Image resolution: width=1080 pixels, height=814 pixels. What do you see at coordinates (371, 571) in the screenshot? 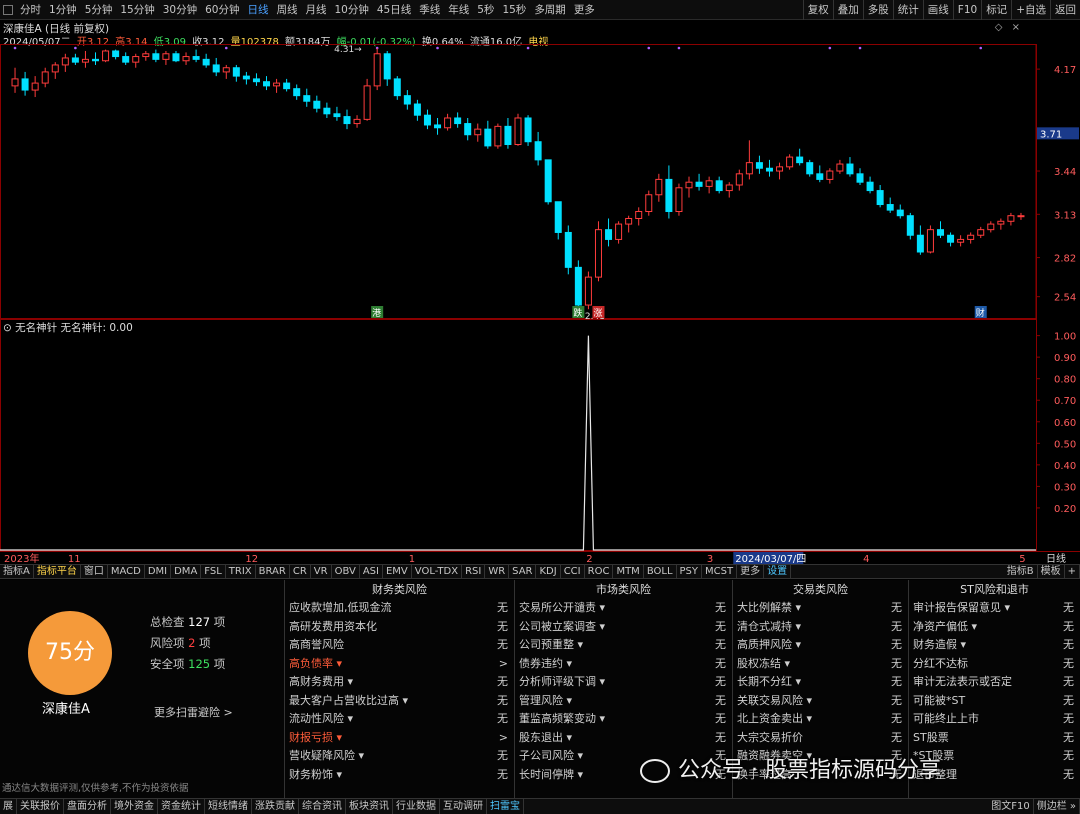
I see `indicator-tab: ASI` at bounding box center [371, 571].